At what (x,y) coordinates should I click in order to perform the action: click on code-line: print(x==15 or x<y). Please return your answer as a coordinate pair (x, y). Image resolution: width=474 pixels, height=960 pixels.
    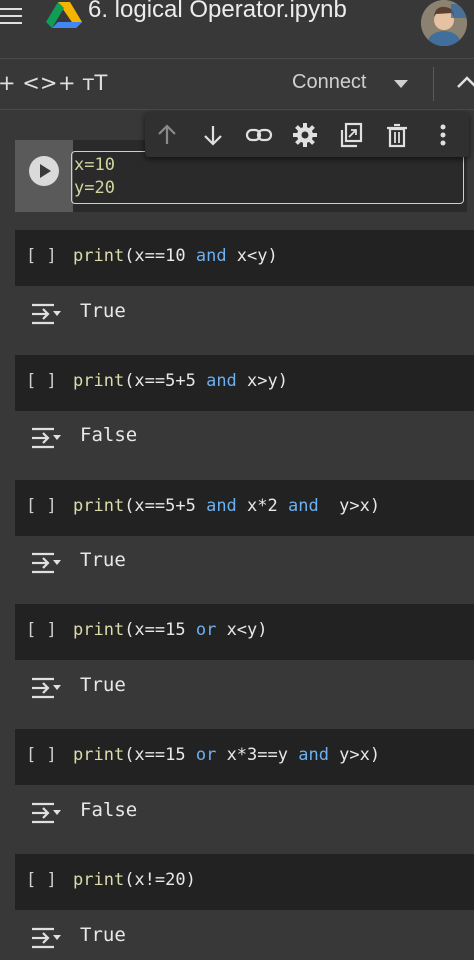
    Looking at the image, I should click on (170, 630).